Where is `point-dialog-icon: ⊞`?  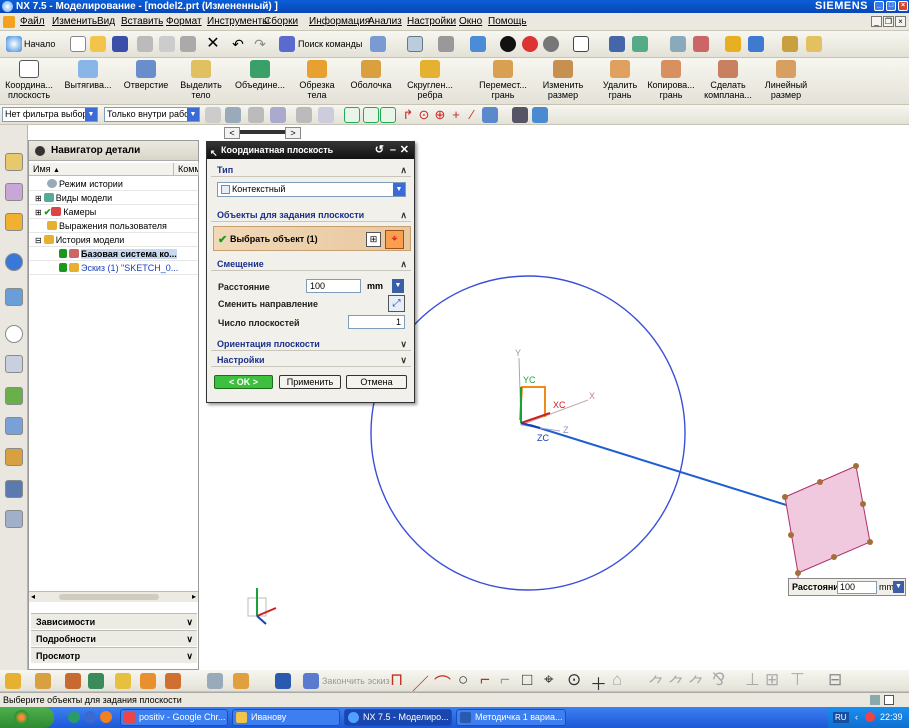
point-dialog-icon: ⊞ is located at coordinates (373, 239).